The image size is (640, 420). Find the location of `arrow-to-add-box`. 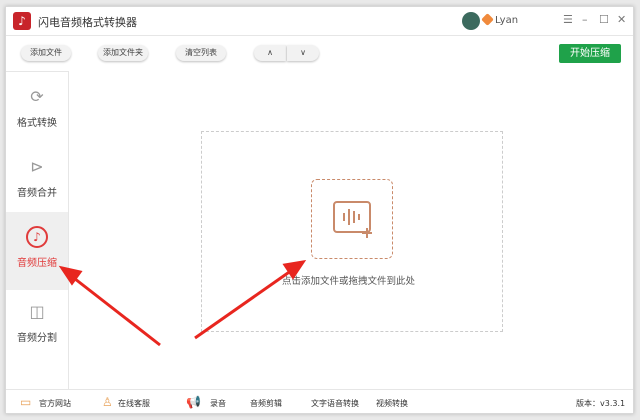

arrow-to-add-box is located at coordinates (245, 303).